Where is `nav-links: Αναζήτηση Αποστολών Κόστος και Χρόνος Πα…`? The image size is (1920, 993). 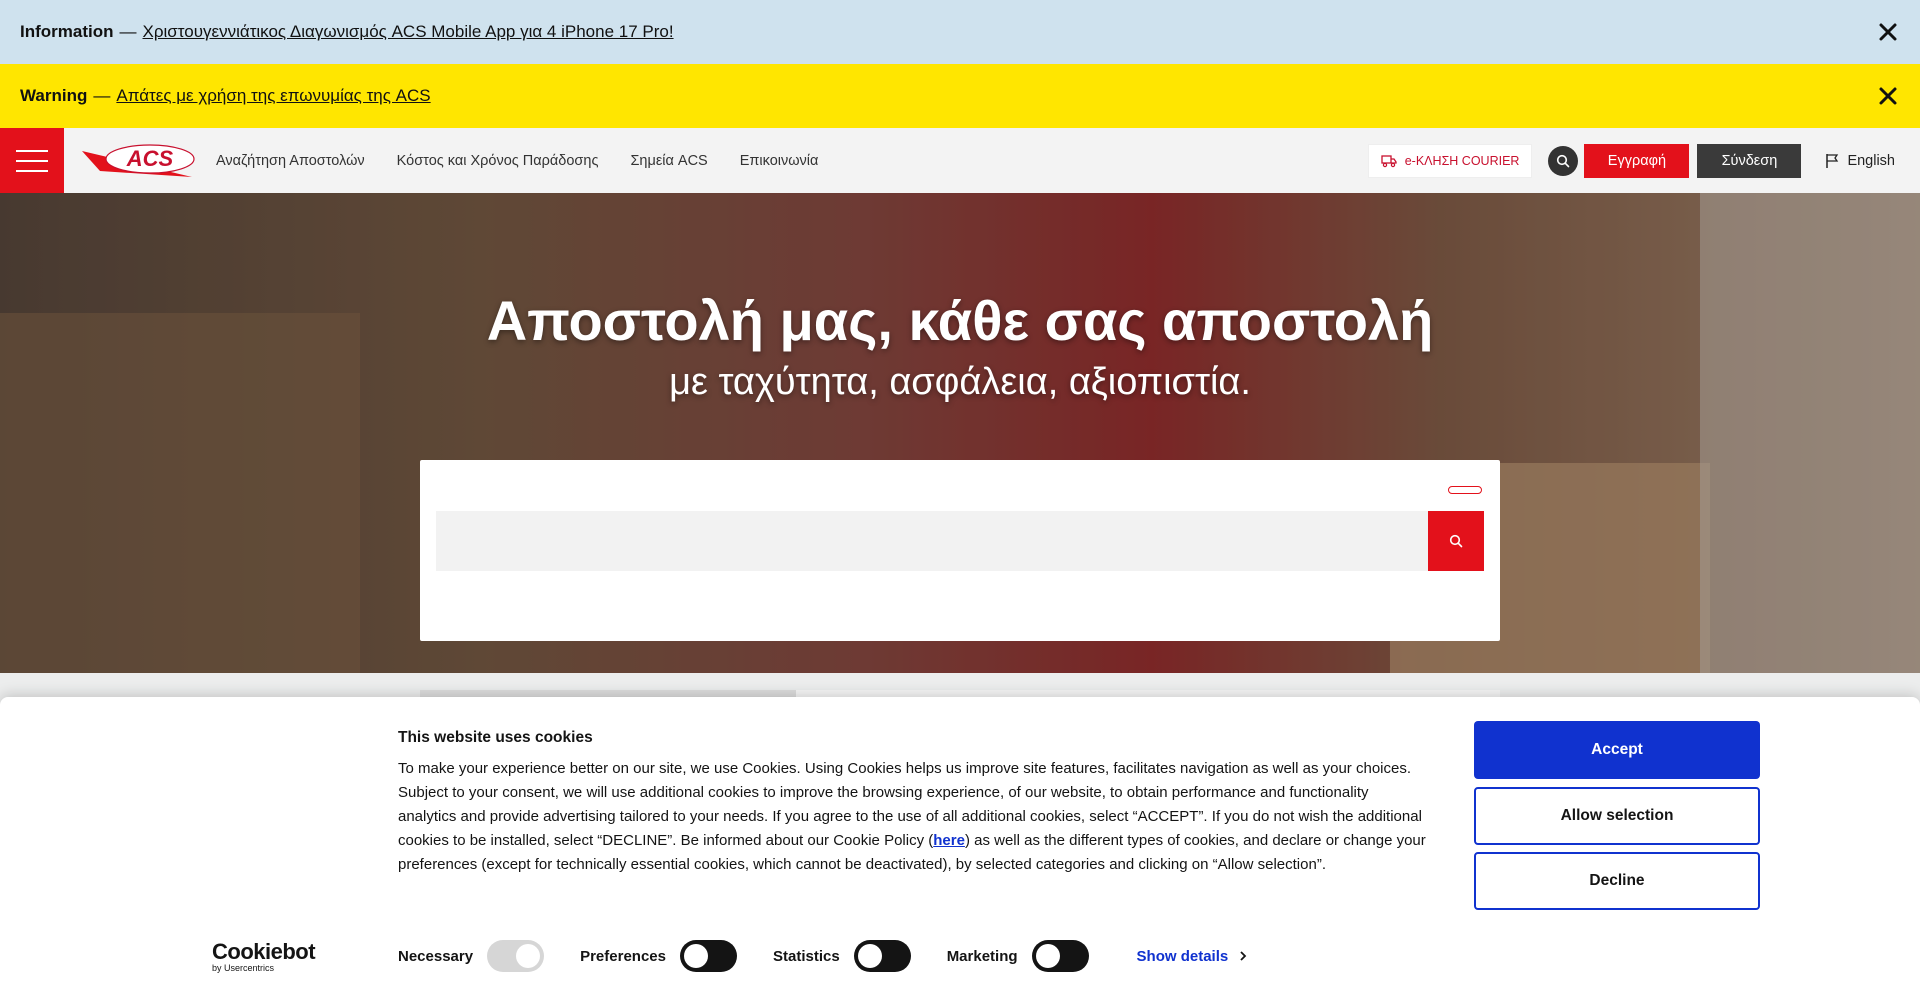
nav-links: Αναζήτηση Αποστολών Κόστος και Χρόνος Πα… is located at coordinates (533, 161).